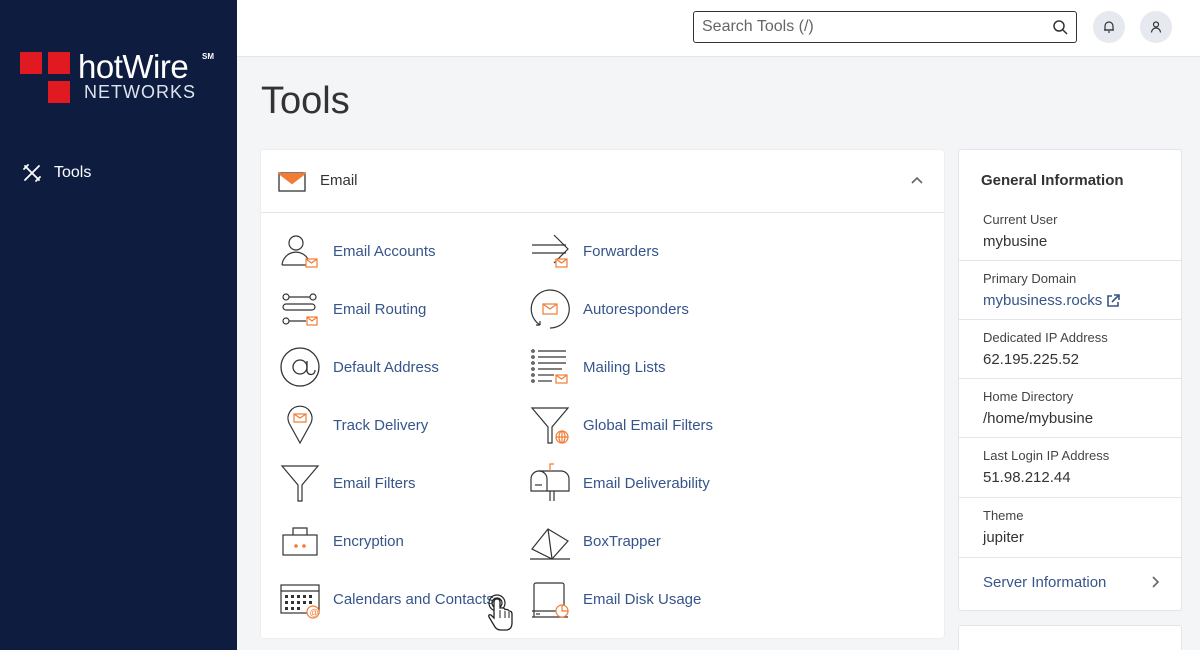 Image resolution: width=1200 pixels, height=650 pixels. I want to click on tool-email-disk-usage: Email Disk Usage, so click(614, 599).